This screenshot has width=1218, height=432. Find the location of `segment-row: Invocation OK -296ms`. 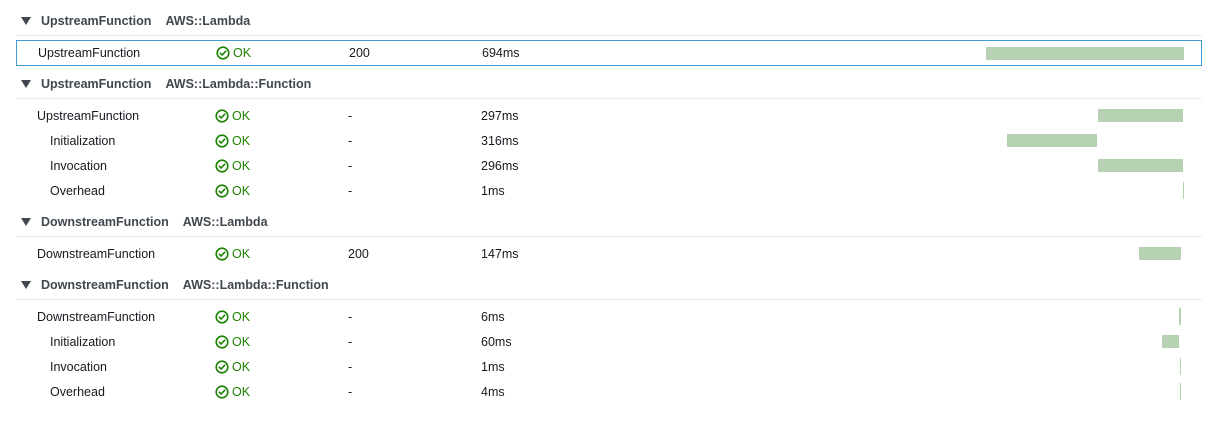

segment-row: Invocation OK -296ms is located at coordinates (609, 165).